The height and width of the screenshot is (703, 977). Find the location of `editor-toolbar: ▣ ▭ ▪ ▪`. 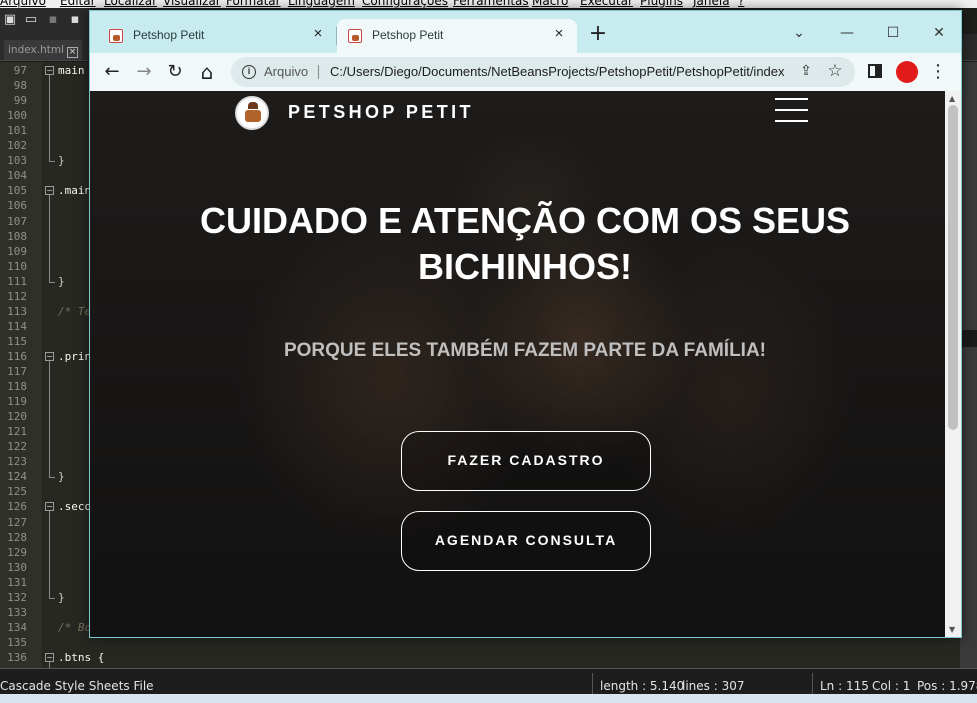

editor-toolbar: ▣ ▭ ▪ ▪ is located at coordinates (45, 21).